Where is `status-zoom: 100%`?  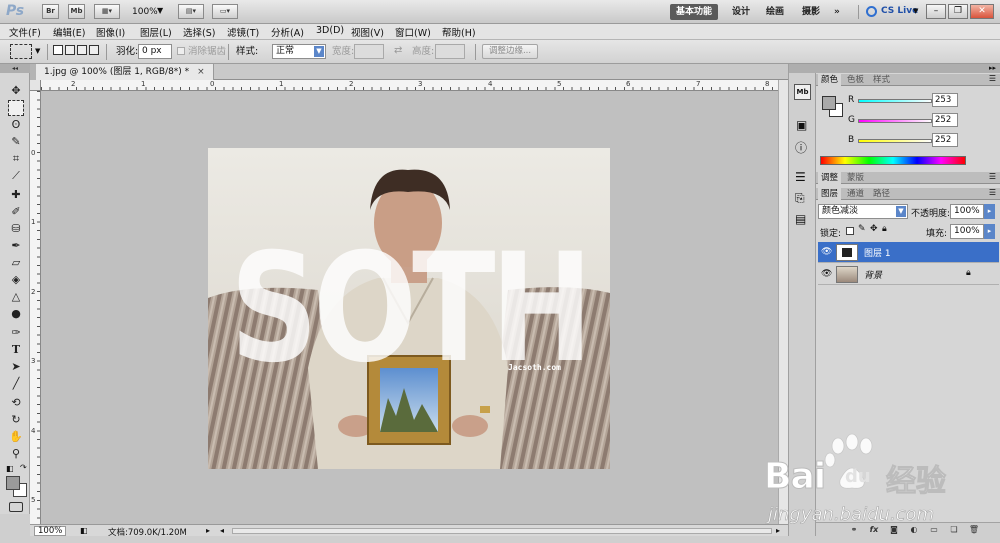 status-zoom: 100% is located at coordinates (50, 531).